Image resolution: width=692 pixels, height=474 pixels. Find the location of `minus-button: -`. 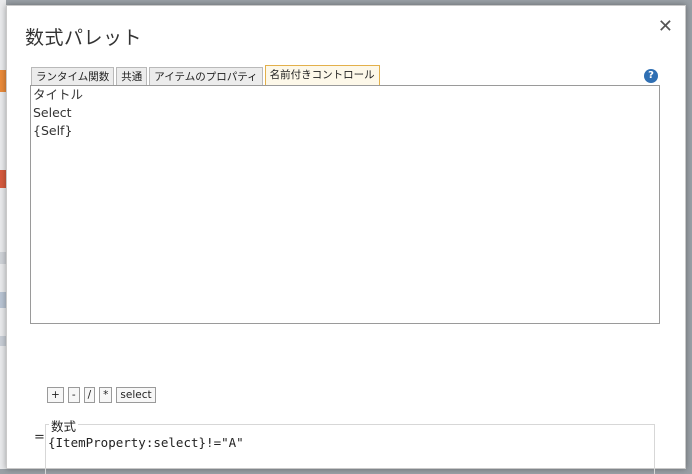

minus-button: - is located at coordinates (73, 395).